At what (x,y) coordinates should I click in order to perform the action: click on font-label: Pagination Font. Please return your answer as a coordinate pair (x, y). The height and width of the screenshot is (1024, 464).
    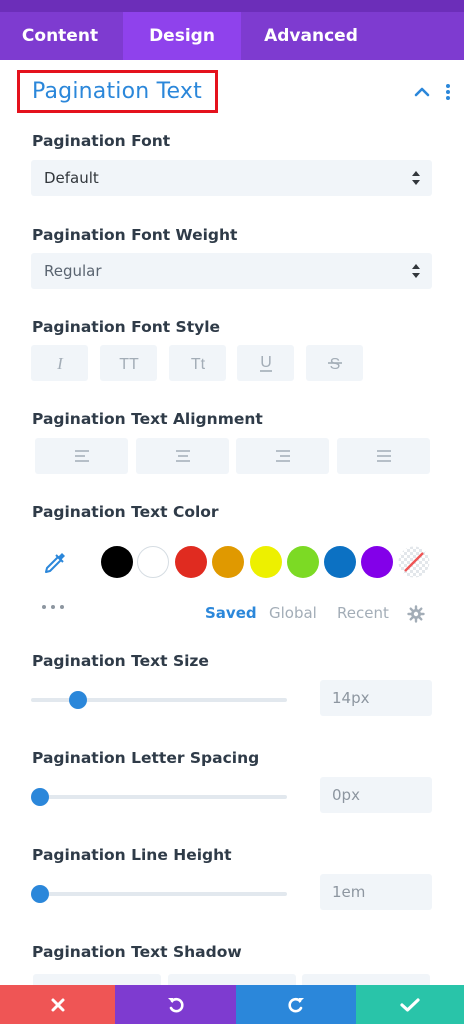
    Looking at the image, I should click on (101, 141).